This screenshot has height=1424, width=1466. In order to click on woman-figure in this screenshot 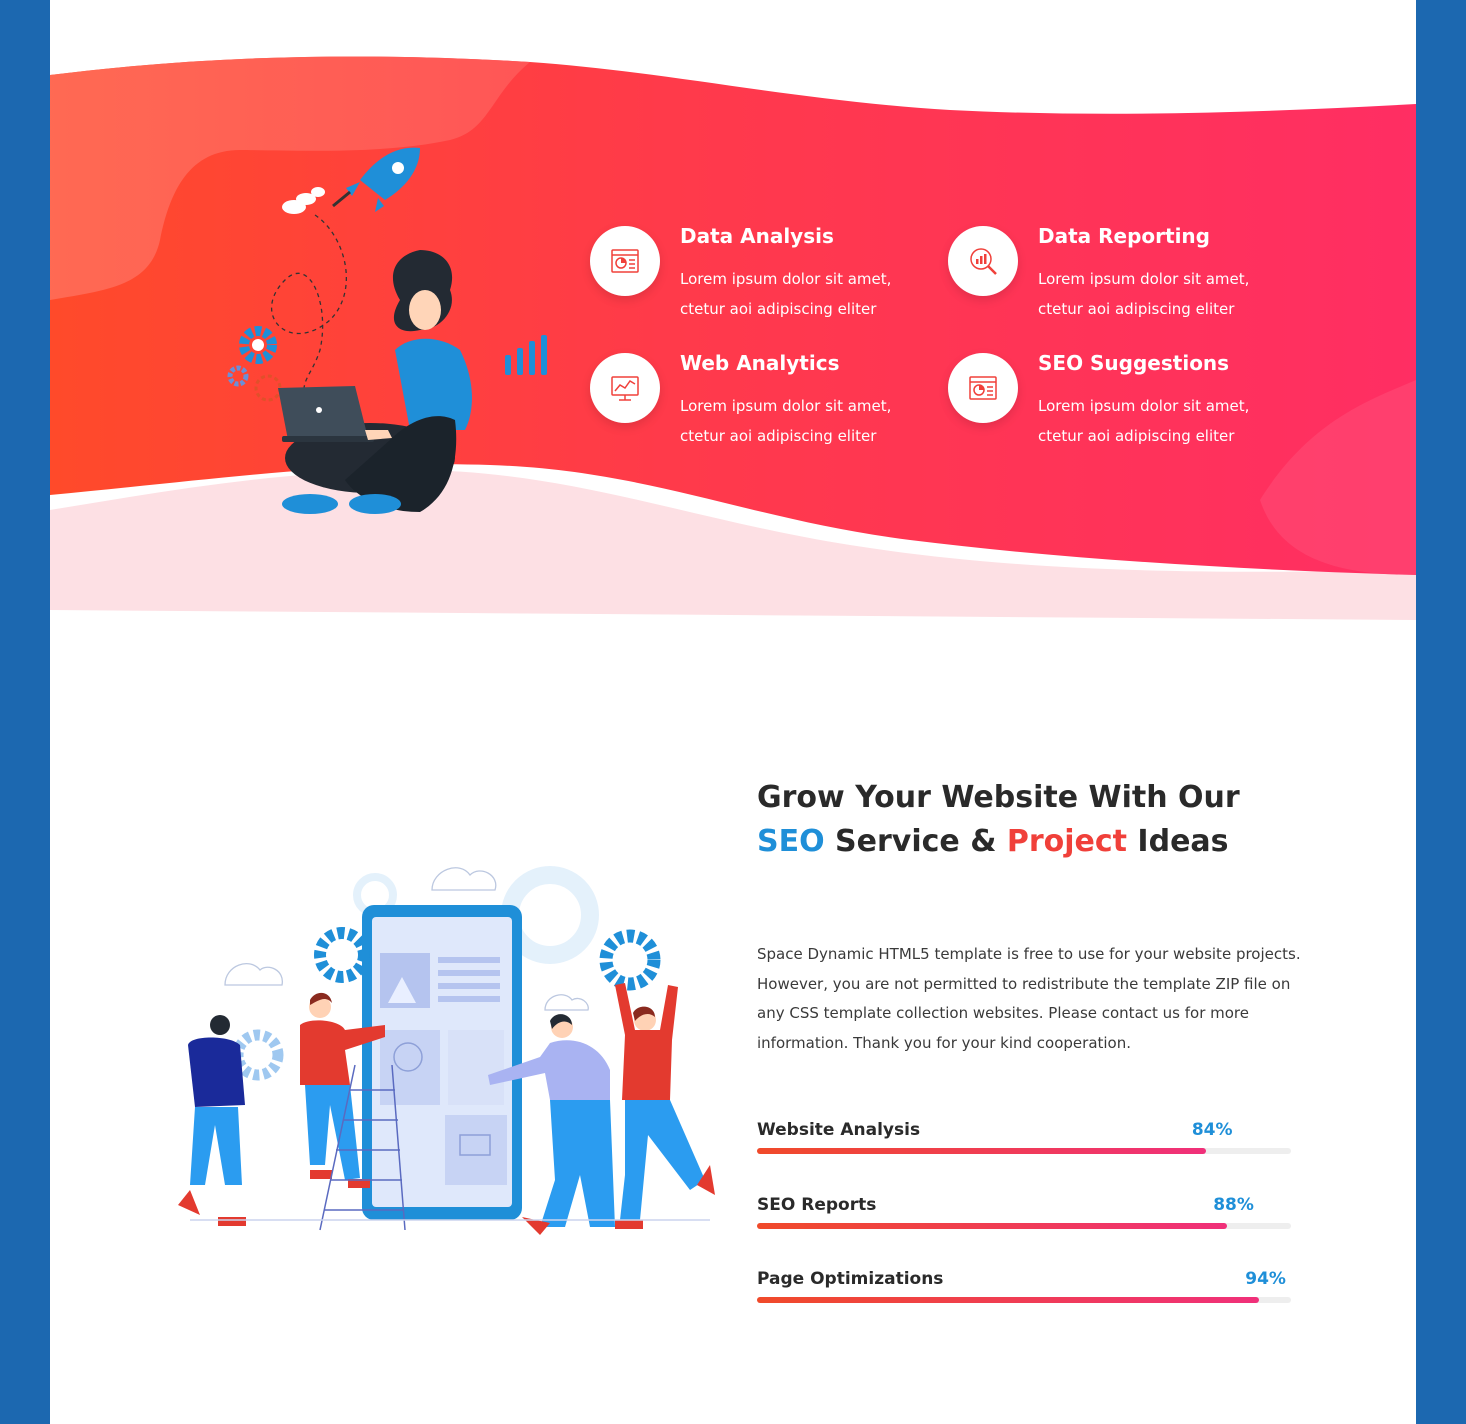, I will do `click(375, 382)`.